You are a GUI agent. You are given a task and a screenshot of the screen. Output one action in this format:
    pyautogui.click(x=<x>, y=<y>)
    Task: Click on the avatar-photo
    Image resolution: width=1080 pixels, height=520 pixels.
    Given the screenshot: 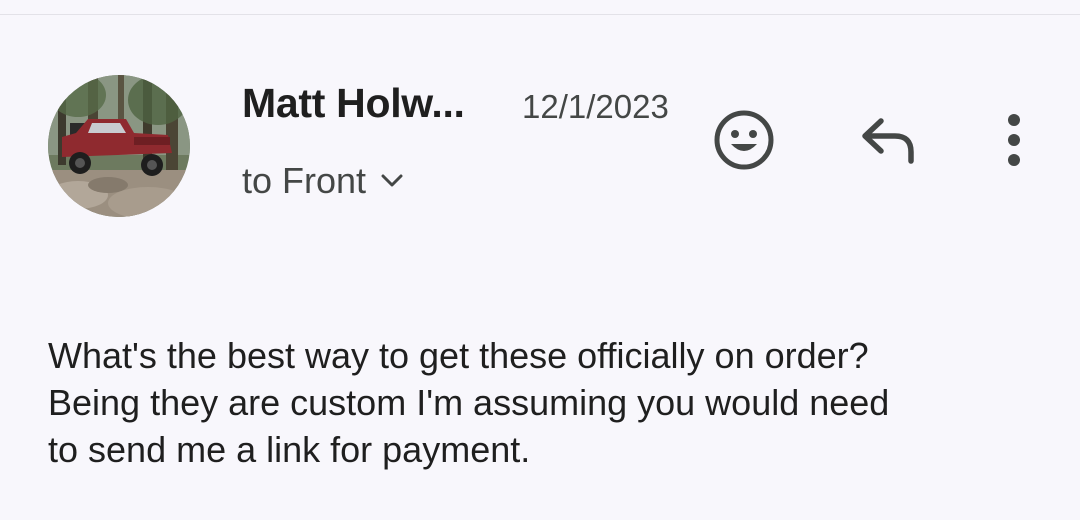 What is the action you would take?
    pyautogui.click(x=119, y=146)
    